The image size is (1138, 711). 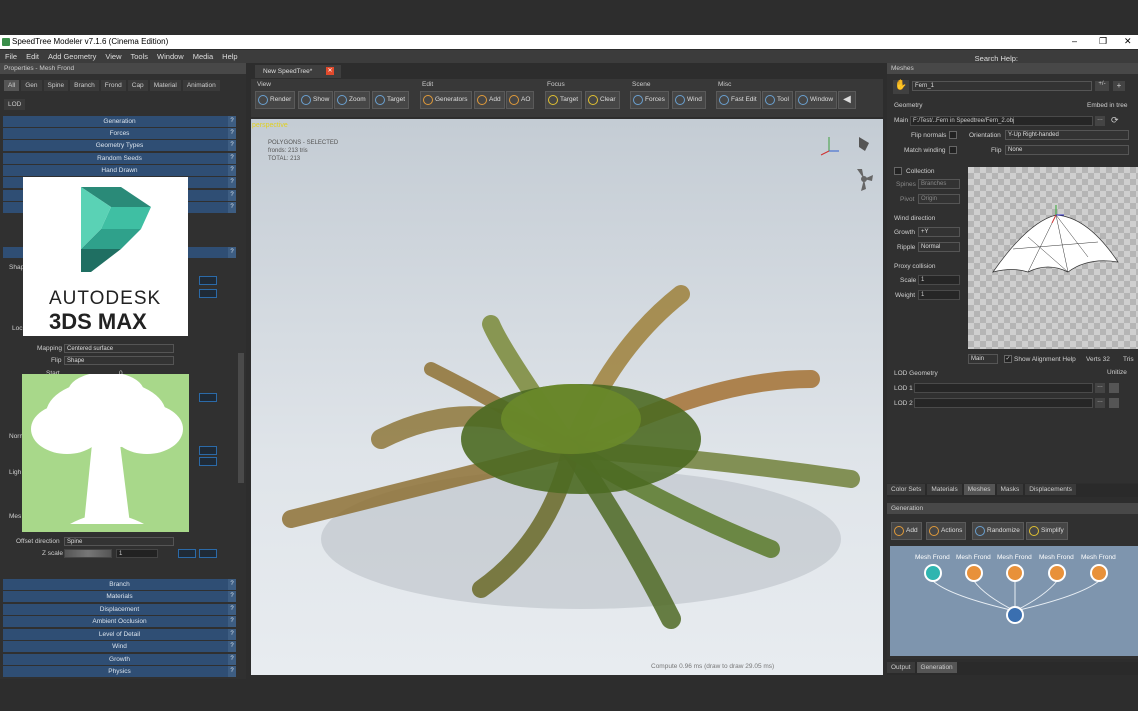 What do you see at coordinates (847, 100) in the screenshot?
I see `back-arrow-icon: ◀` at bounding box center [847, 100].